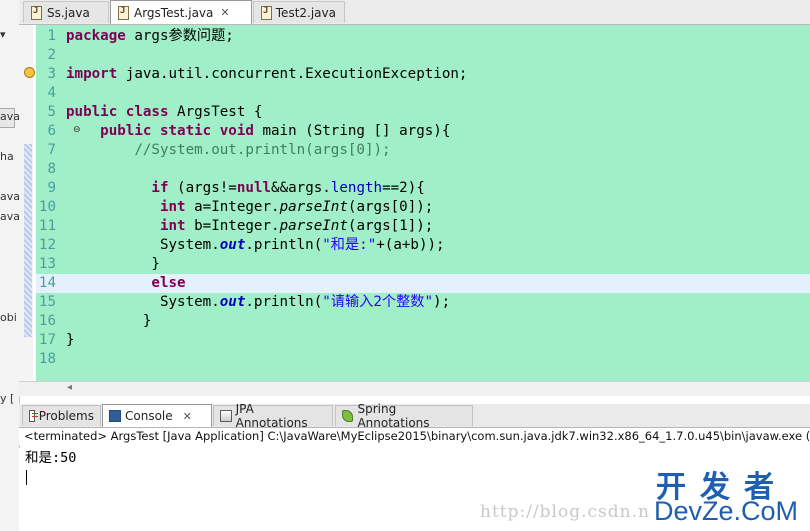 The height and width of the screenshot is (531, 810). Describe the element at coordinates (51, 93) in the screenshot. I see `line-number: 4` at that location.